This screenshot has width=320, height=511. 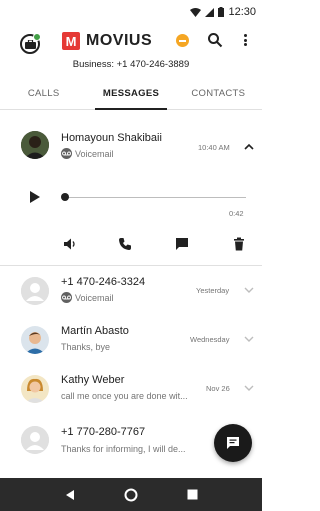 What do you see at coordinates (213, 290) in the screenshot?
I see `message-time: Yesterday` at bounding box center [213, 290].